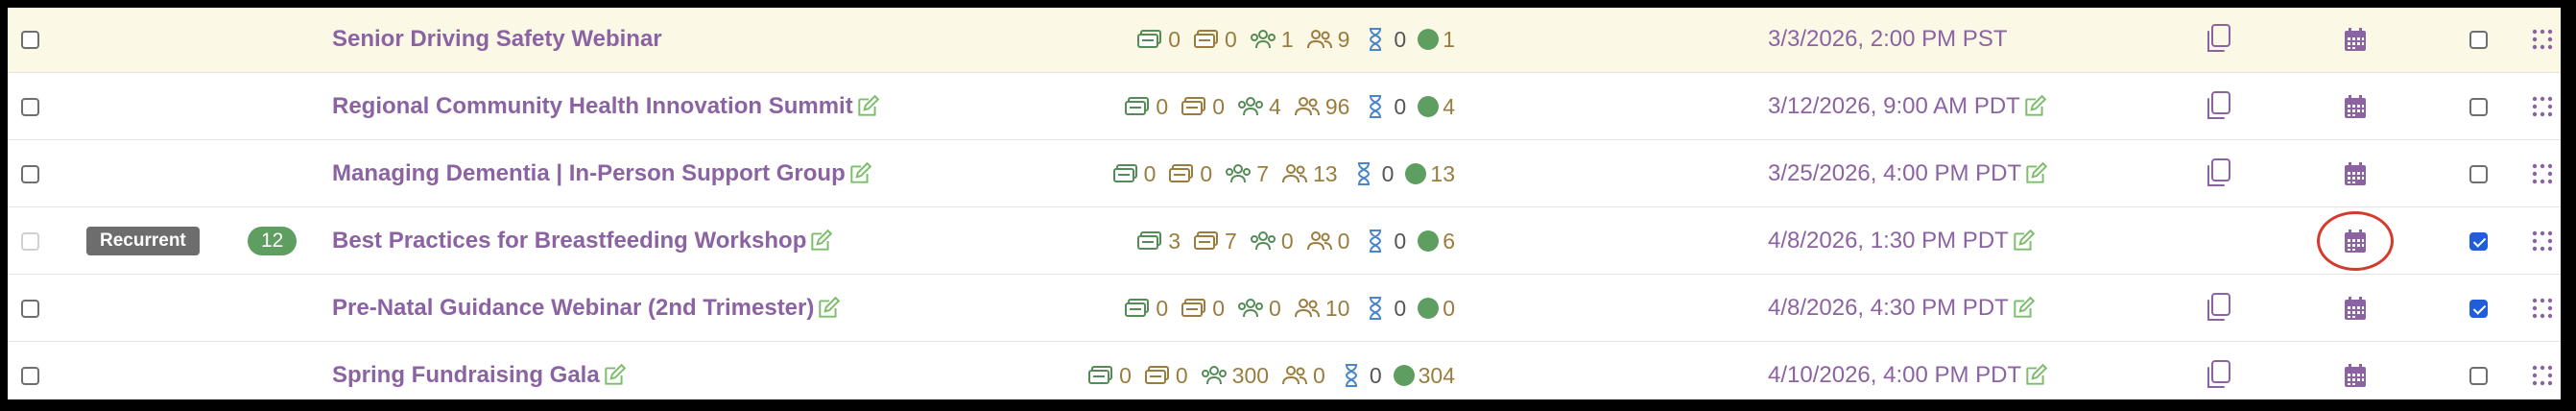 Image resolution: width=2576 pixels, height=411 pixels. What do you see at coordinates (1436, 375) in the screenshot?
I see `count-value: 304` at bounding box center [1436, 375].